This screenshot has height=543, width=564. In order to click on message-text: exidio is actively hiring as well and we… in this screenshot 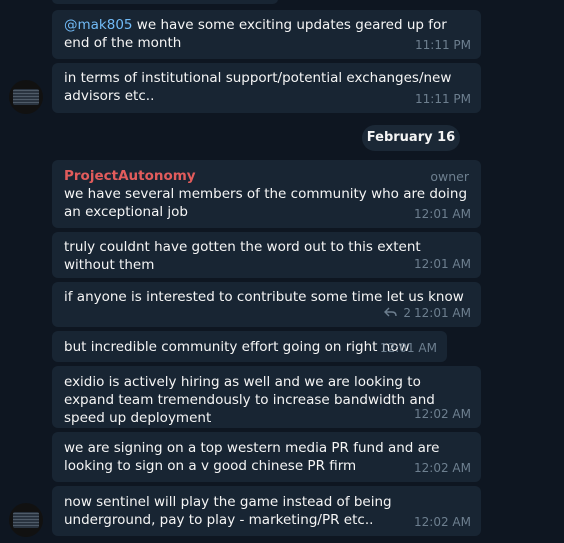, I will do `click(249, 400)`.